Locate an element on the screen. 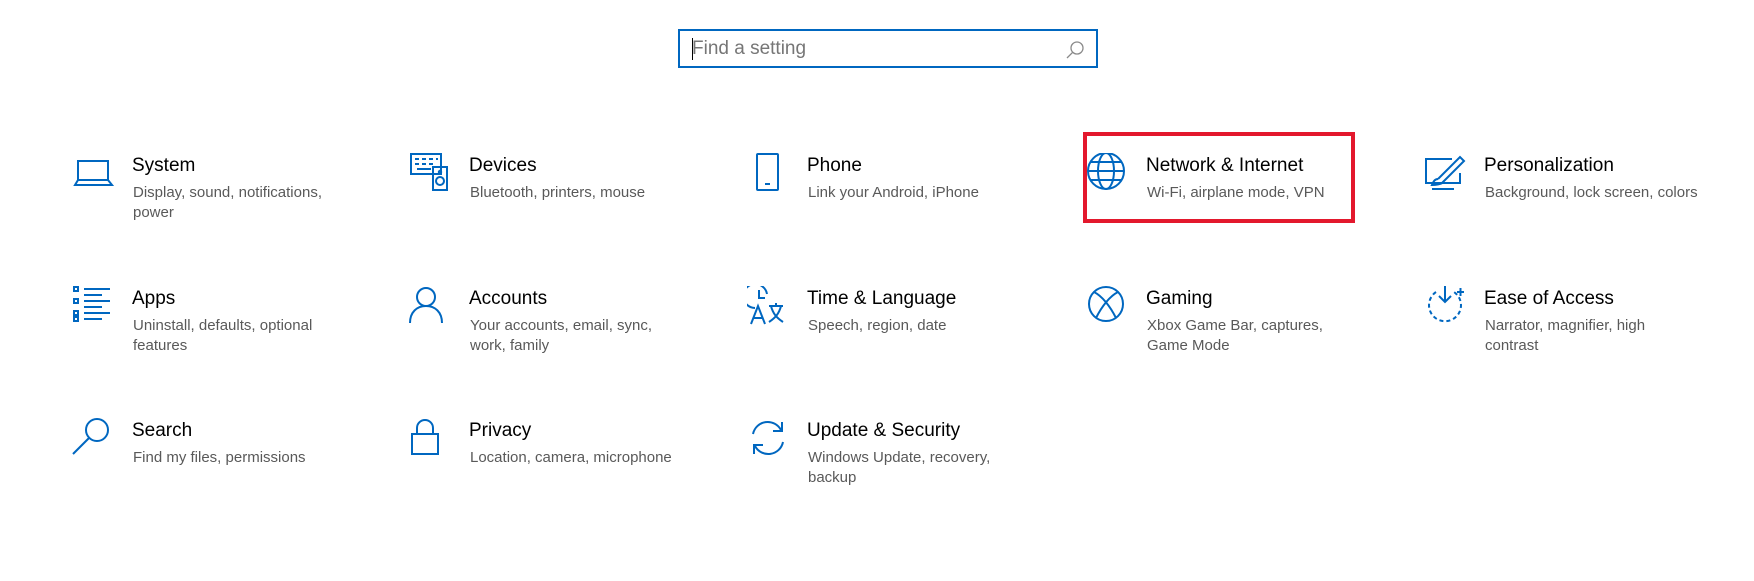  category-time-language: Time & Language Speech, region, date is located at coordinates (895, 336).